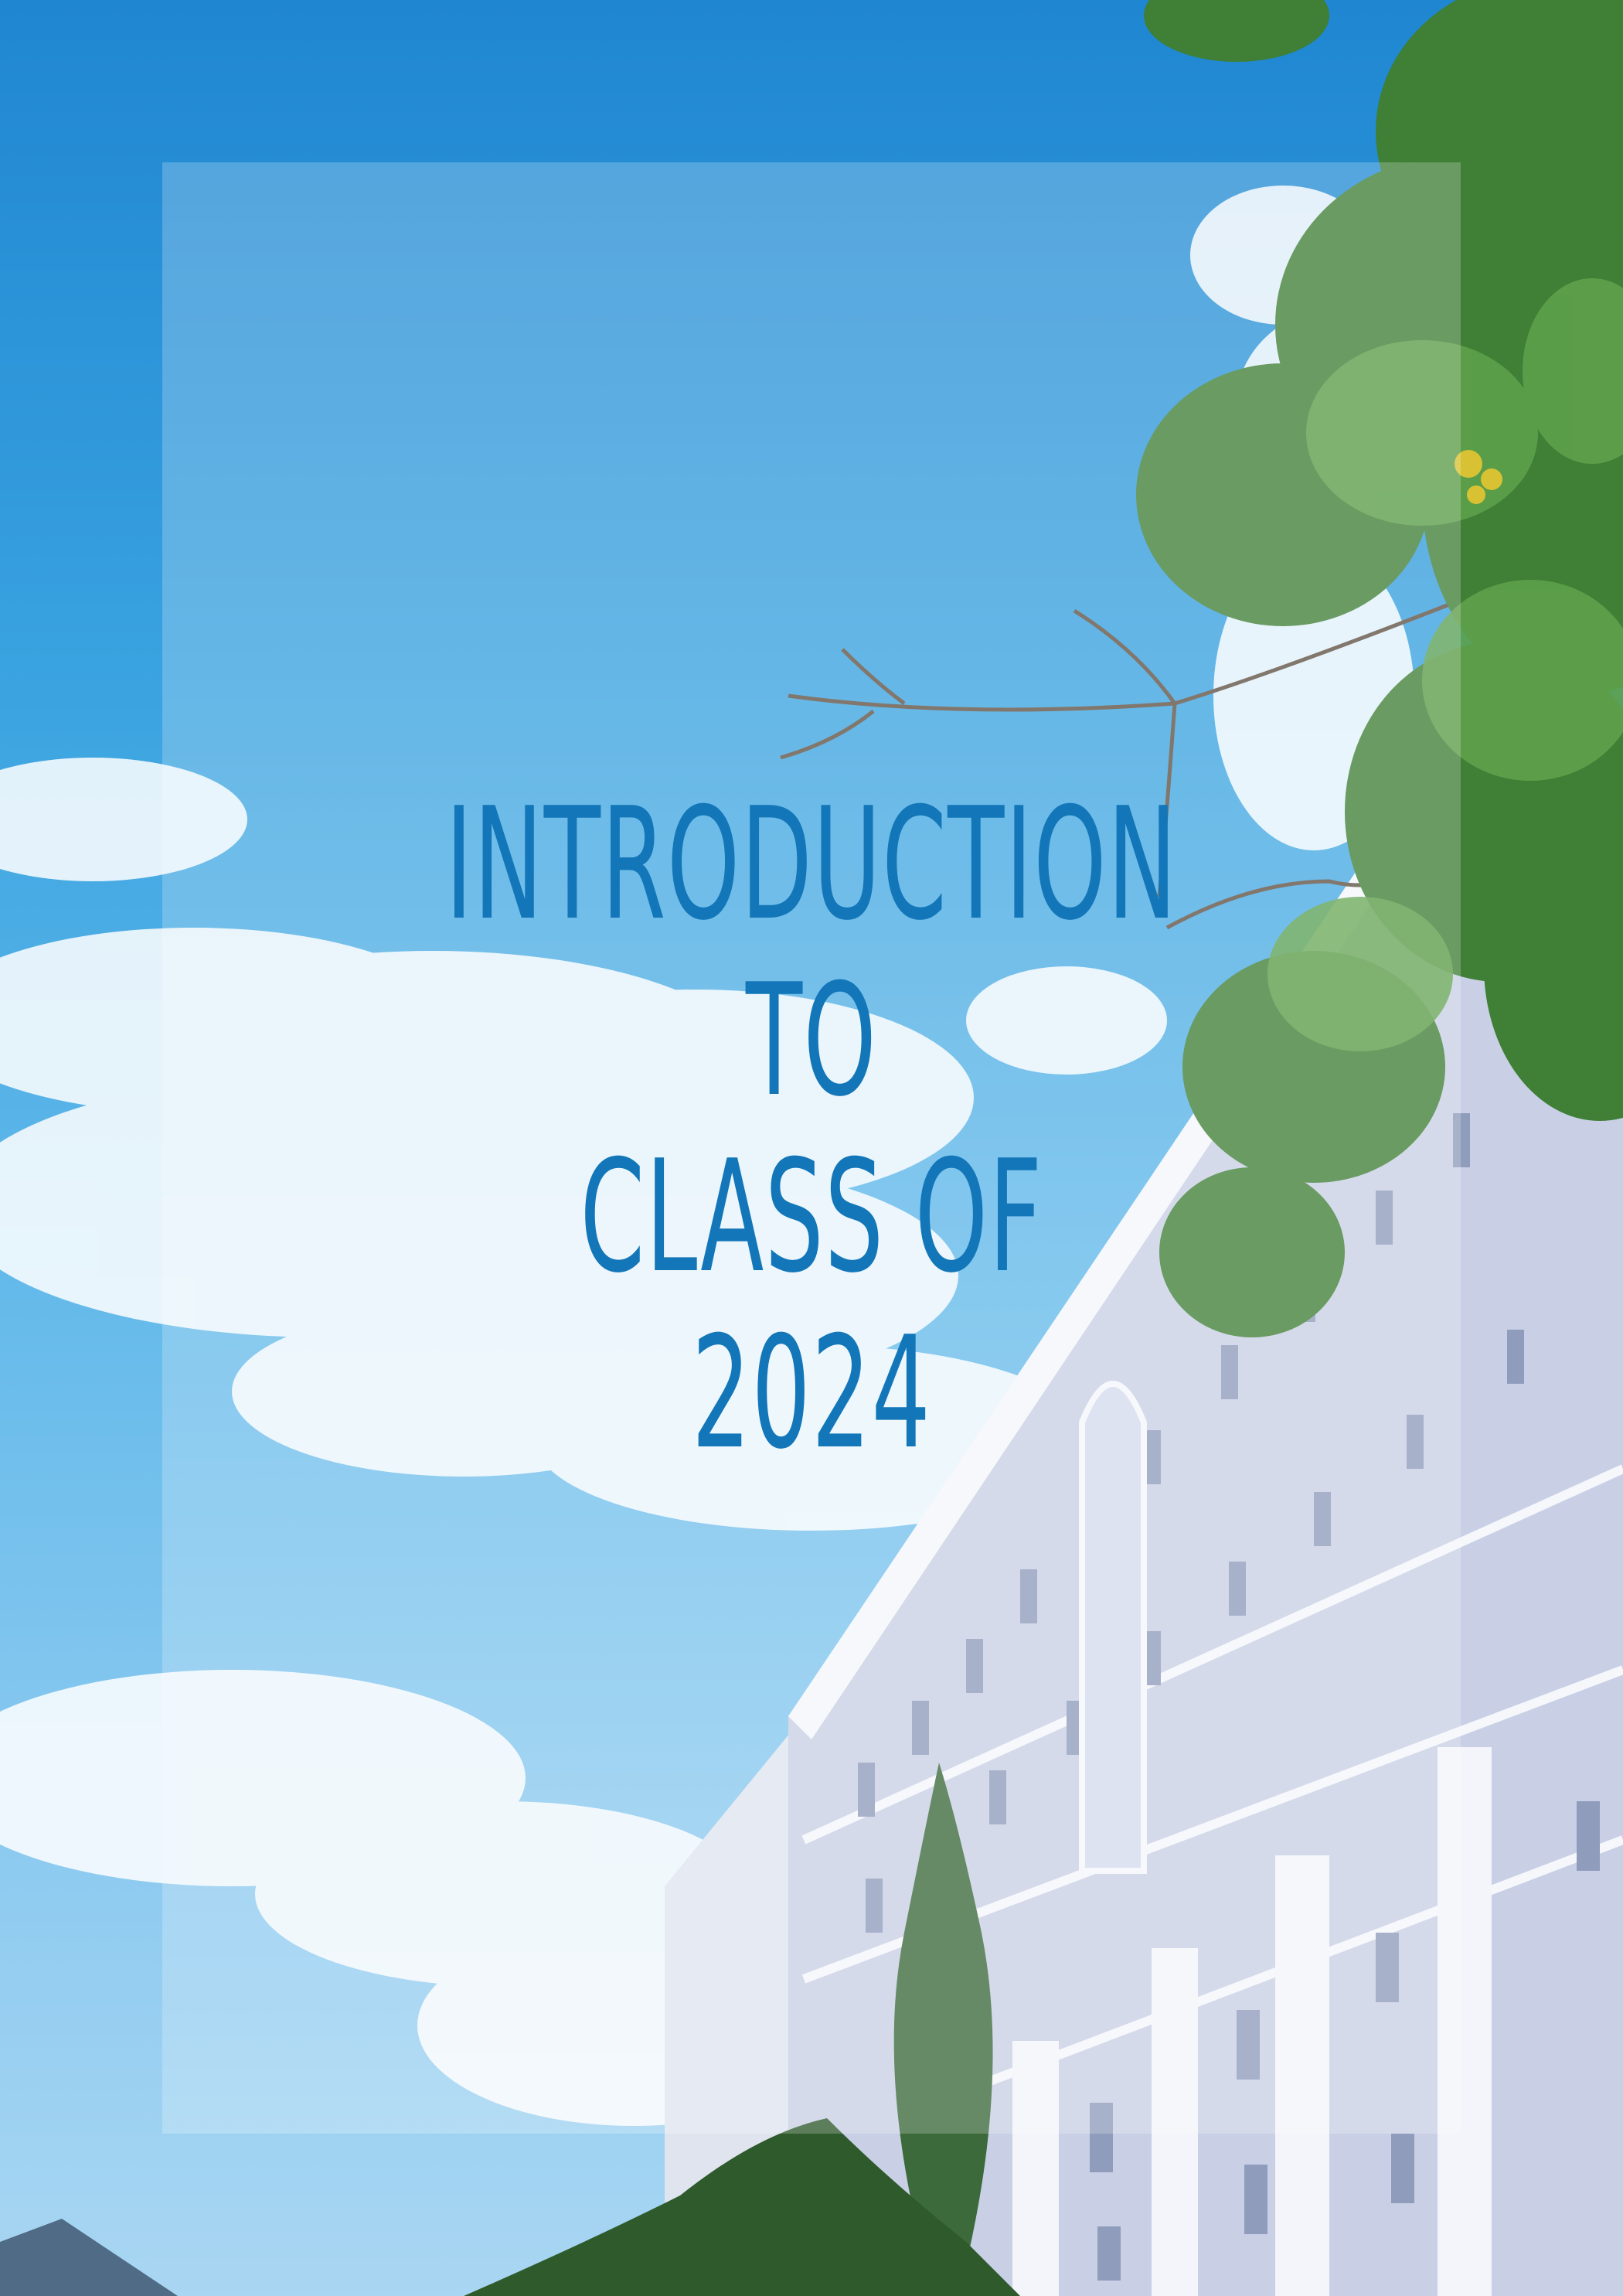  What do you see at coordinates (811, 1217) in the screenshot?
I see `title-line-3: CLASS OF` at bounding box center [811, 1217].